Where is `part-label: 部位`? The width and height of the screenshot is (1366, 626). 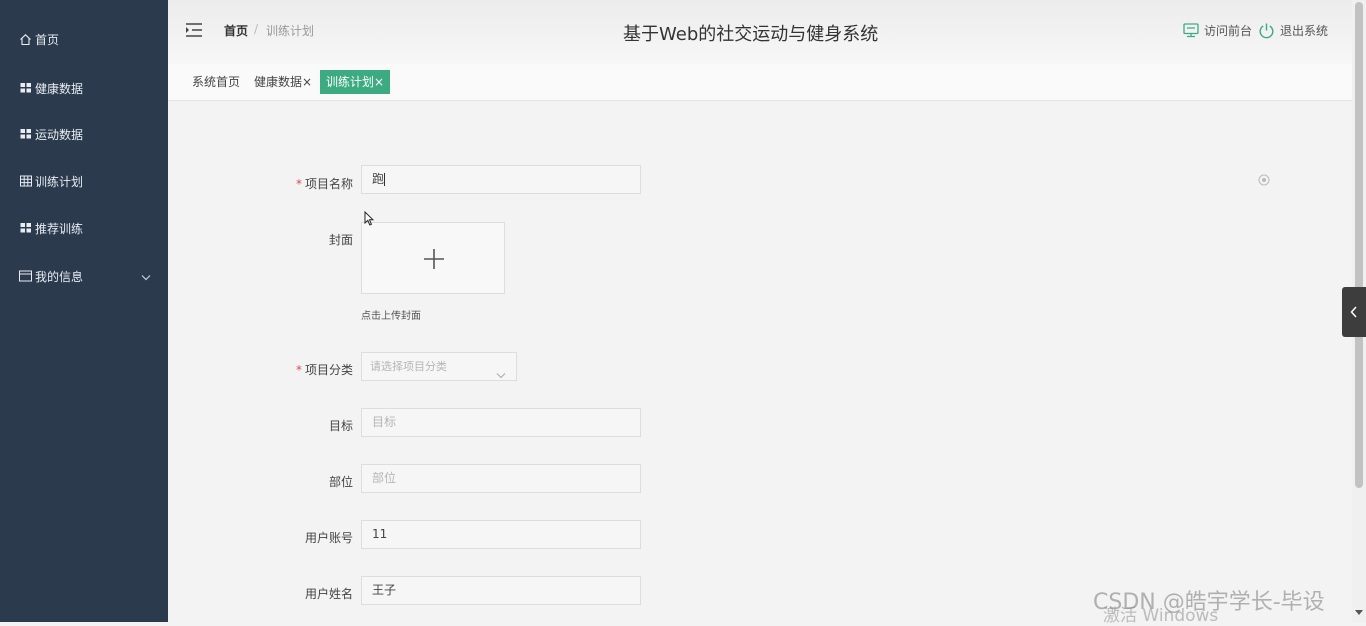
part-label: 部位 is located at coordinates (340, 482).